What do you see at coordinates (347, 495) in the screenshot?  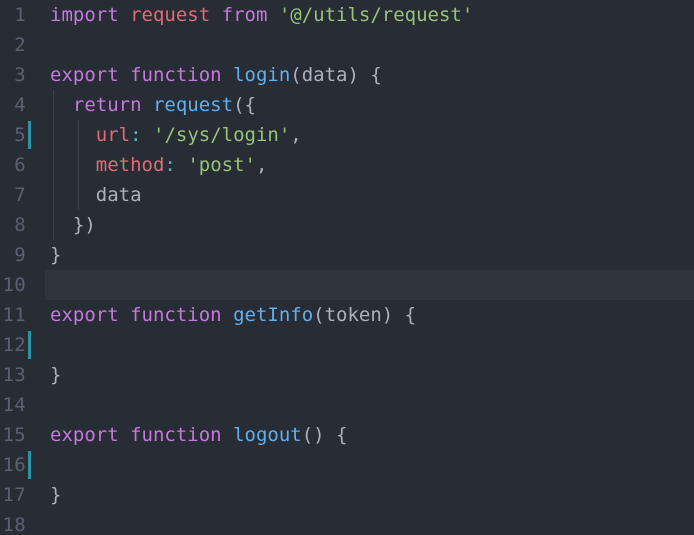 I see `code-line: 17}` at bounding box center [347, 495].